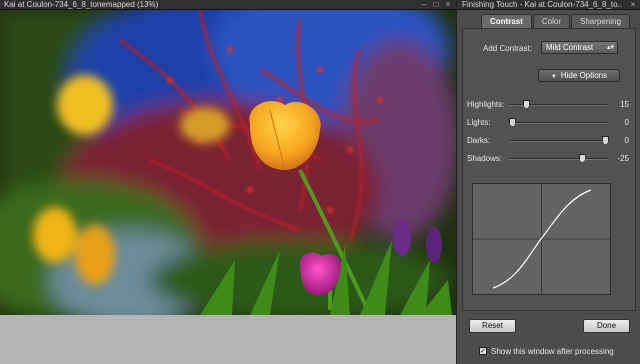 Image resolution: width=640 pixels, height=364 pixels. I want to click on tone-curve-graph, so click(541, 239).